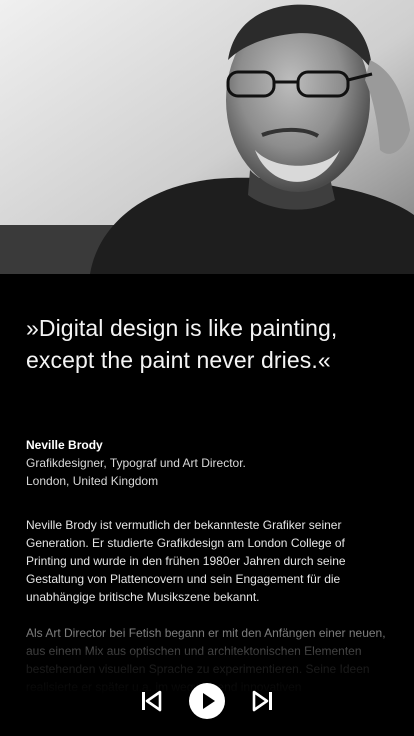 The image size is (414, 736). I want to click on play-icon, so click(209, 701).